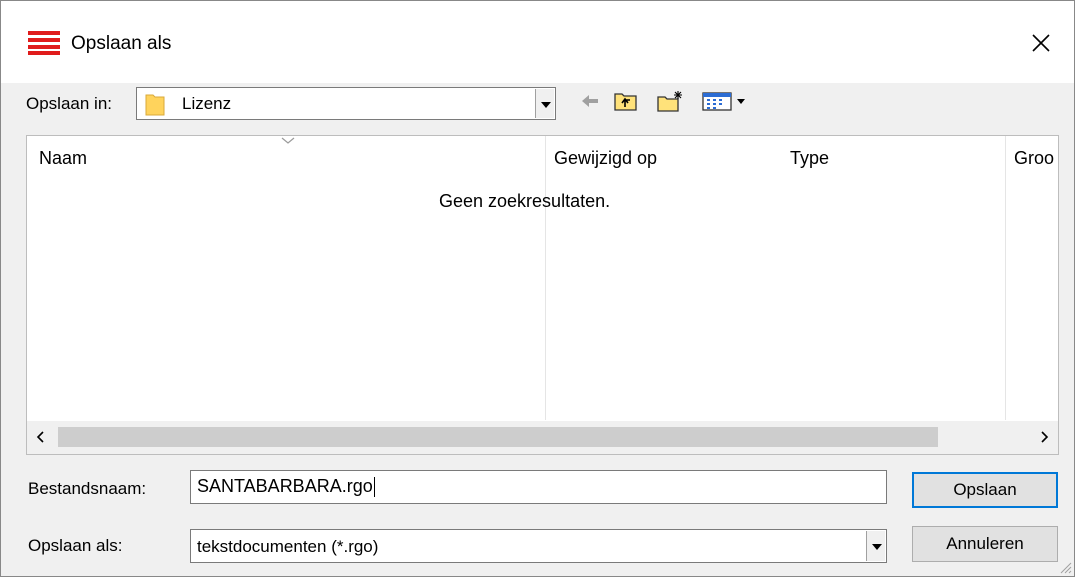  Describe the element at coordinates (1034, 158) in the screenshot. I see `column-header-size: Groo` at that location.